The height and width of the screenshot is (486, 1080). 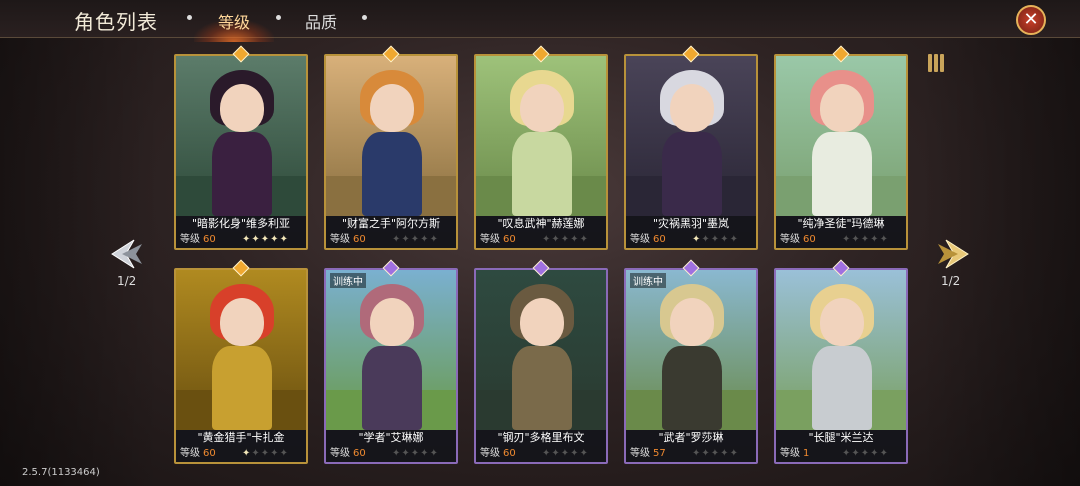 I want to click on character-card: 训练中 "学者"艾琳娜 等级 60 ✦✦✦✦✦, so click(x=391, y=366).